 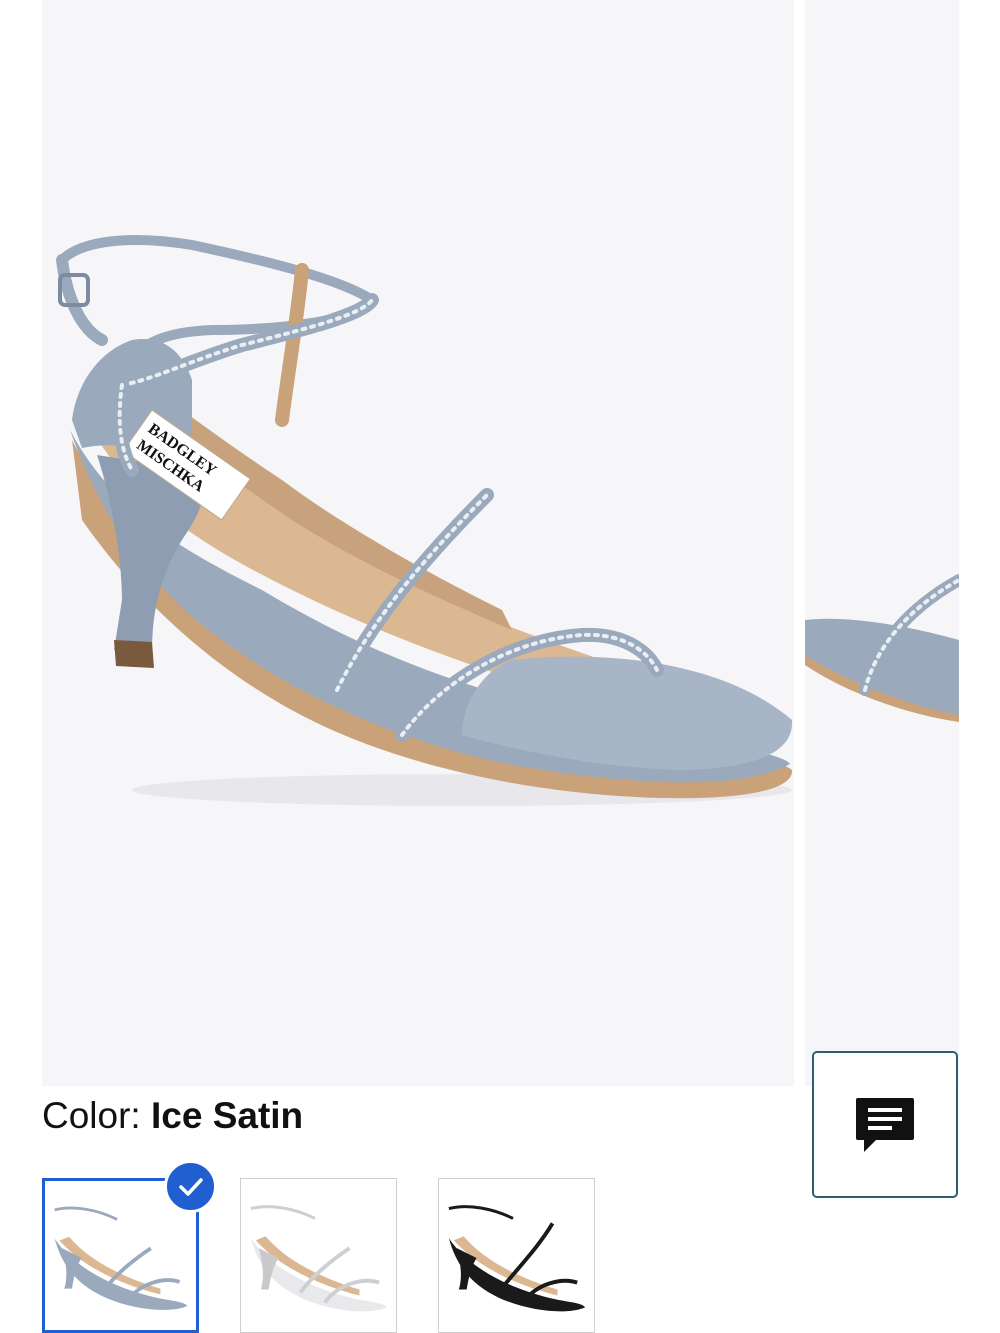 I want to click on sandal-image-partial, so click(x=882, y=648).